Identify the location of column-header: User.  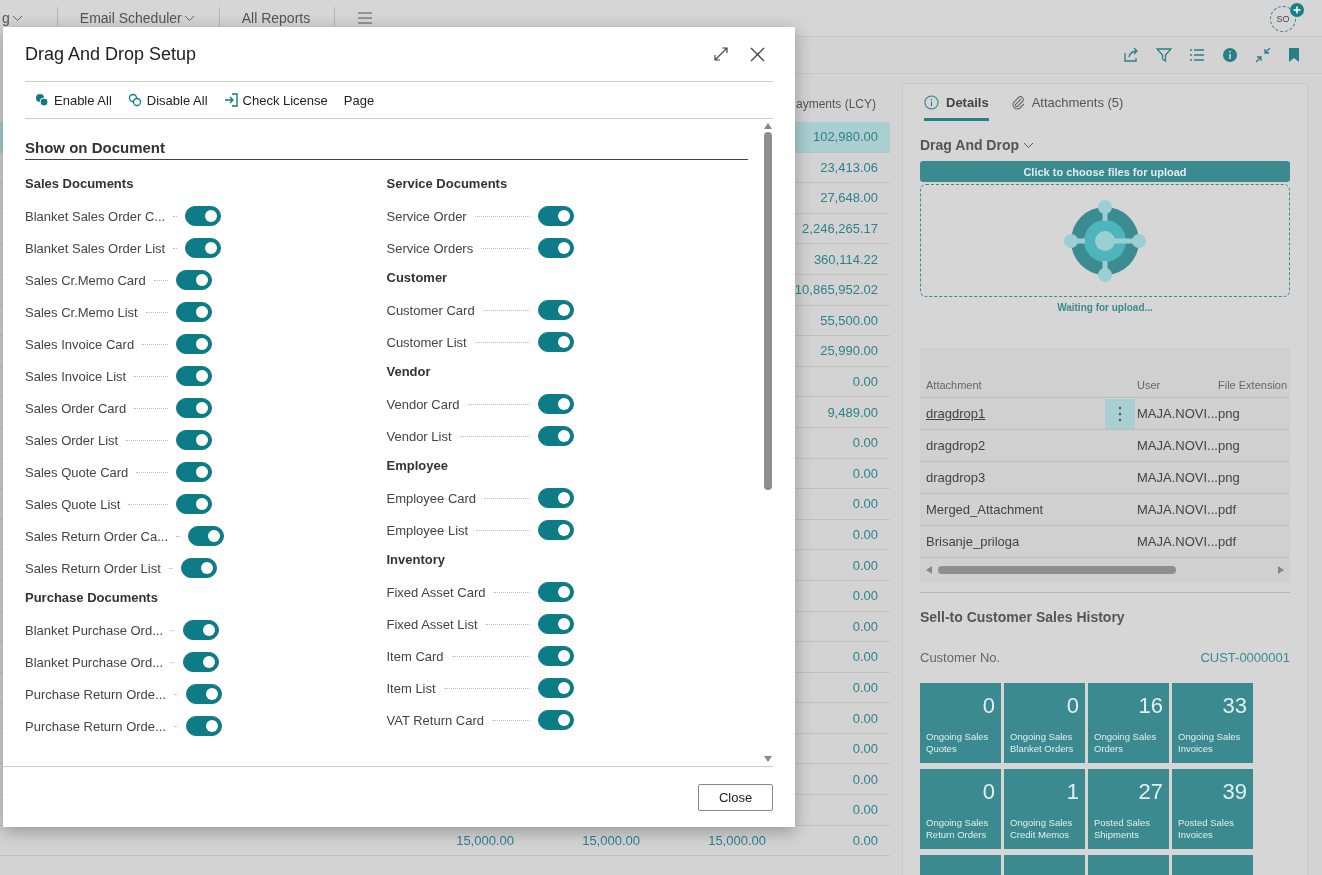
(1176, 385).